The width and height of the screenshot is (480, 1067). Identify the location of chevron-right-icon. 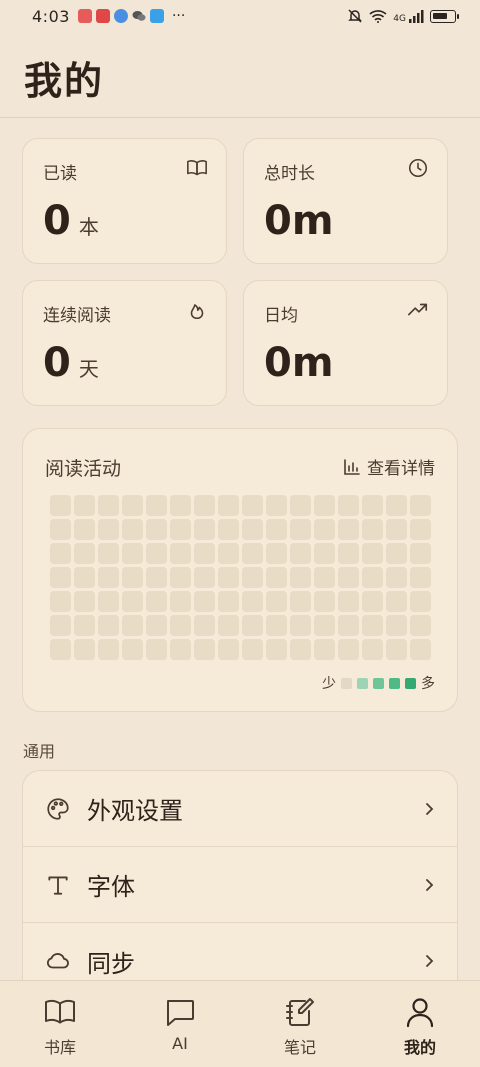
(430, 884).